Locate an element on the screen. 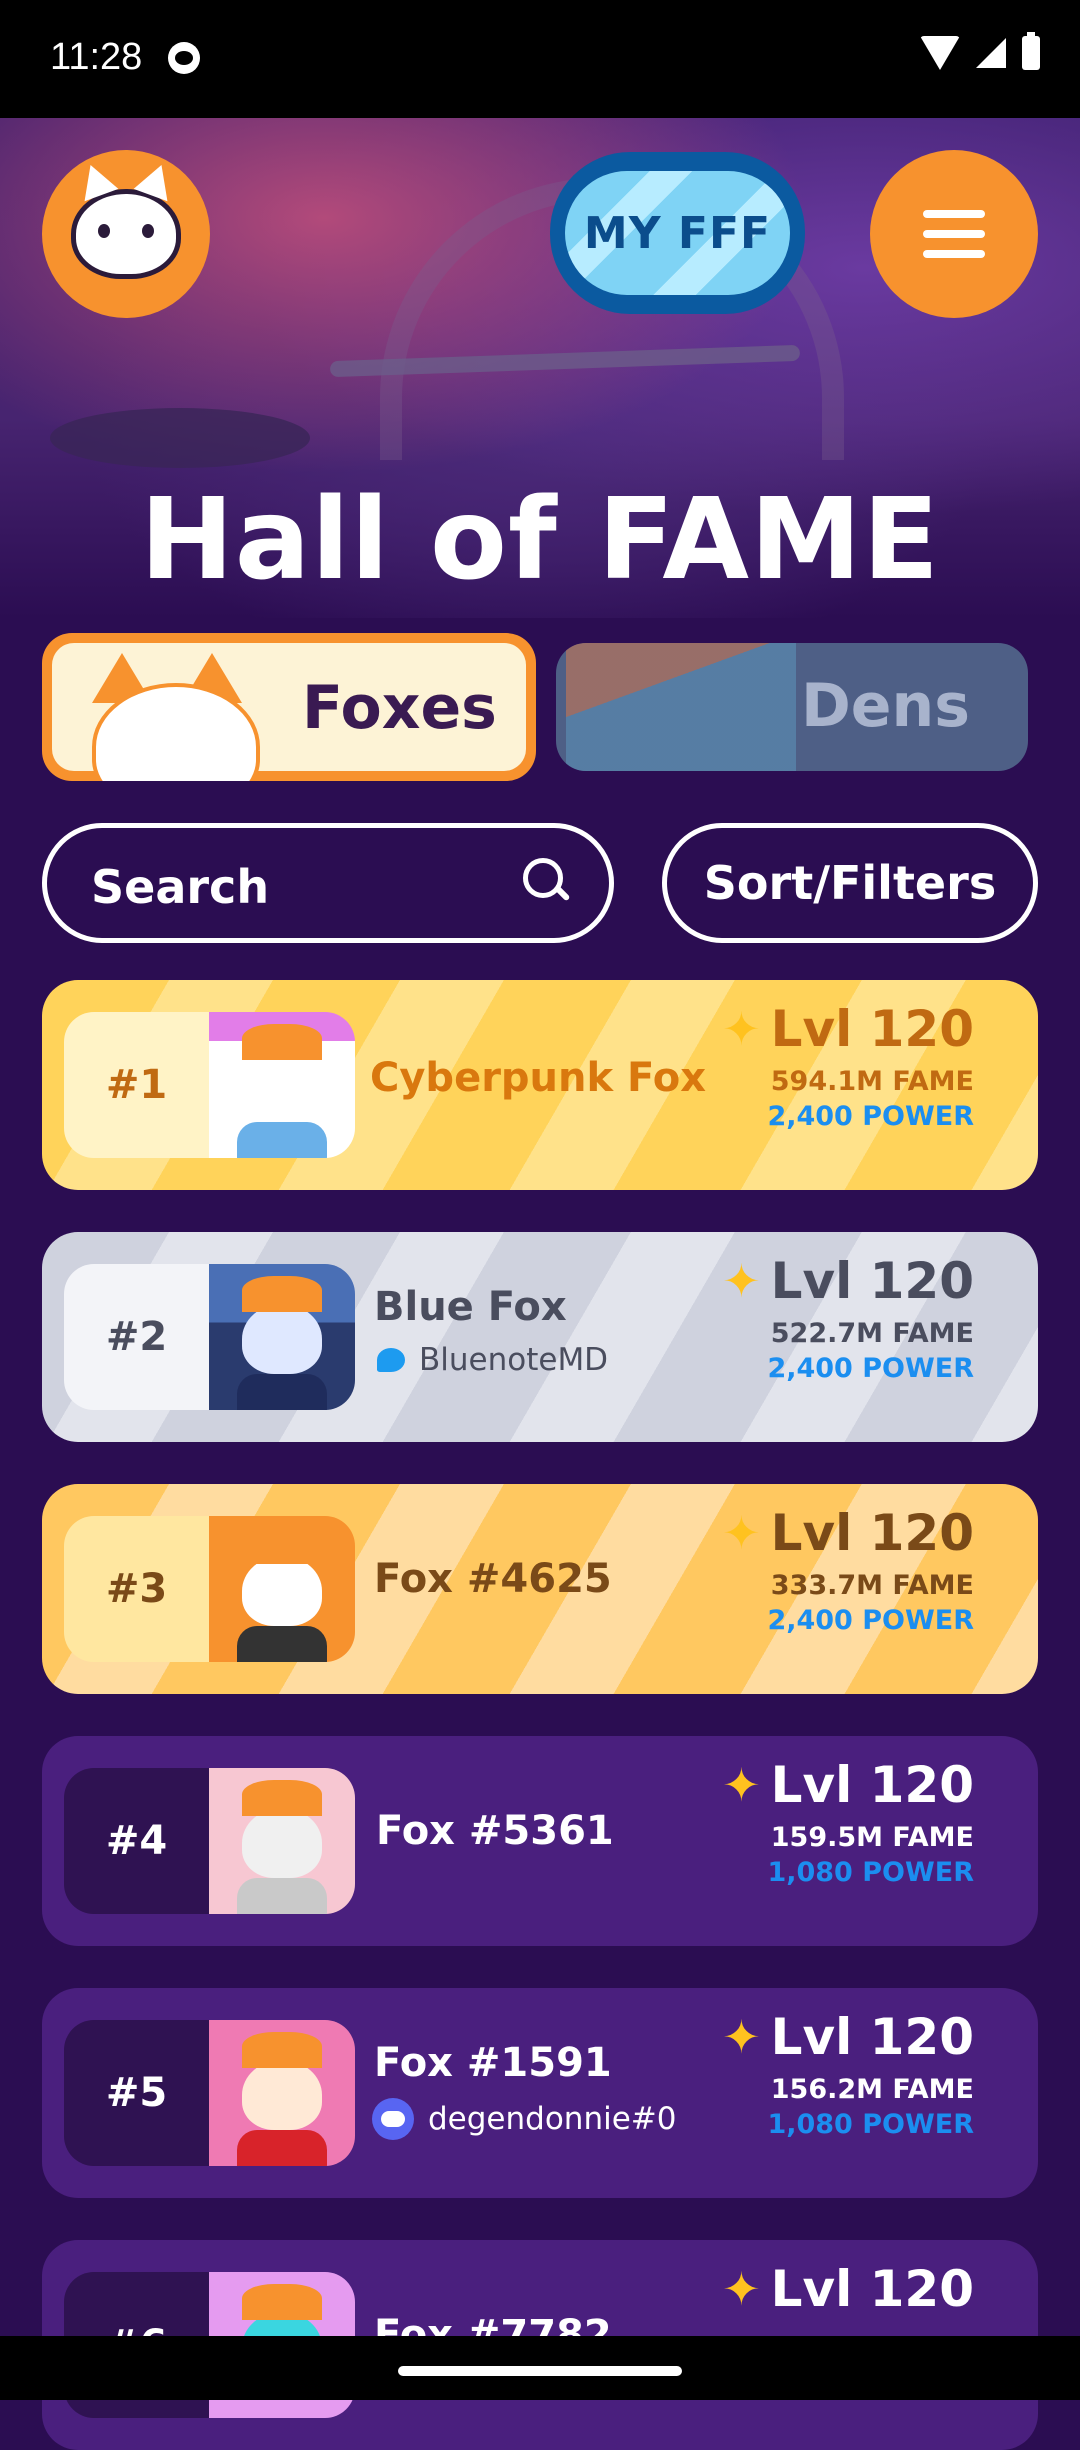  owner-handle: degendonnie#0 is located at coordinates (552, 2119).